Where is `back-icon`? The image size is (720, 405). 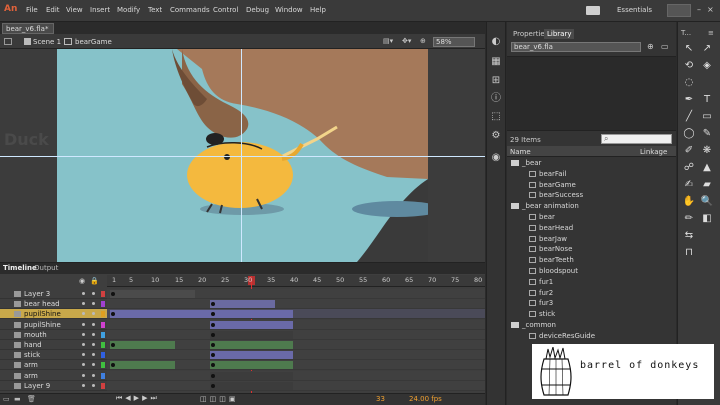
back-icon is located at coordinates (8, 41).